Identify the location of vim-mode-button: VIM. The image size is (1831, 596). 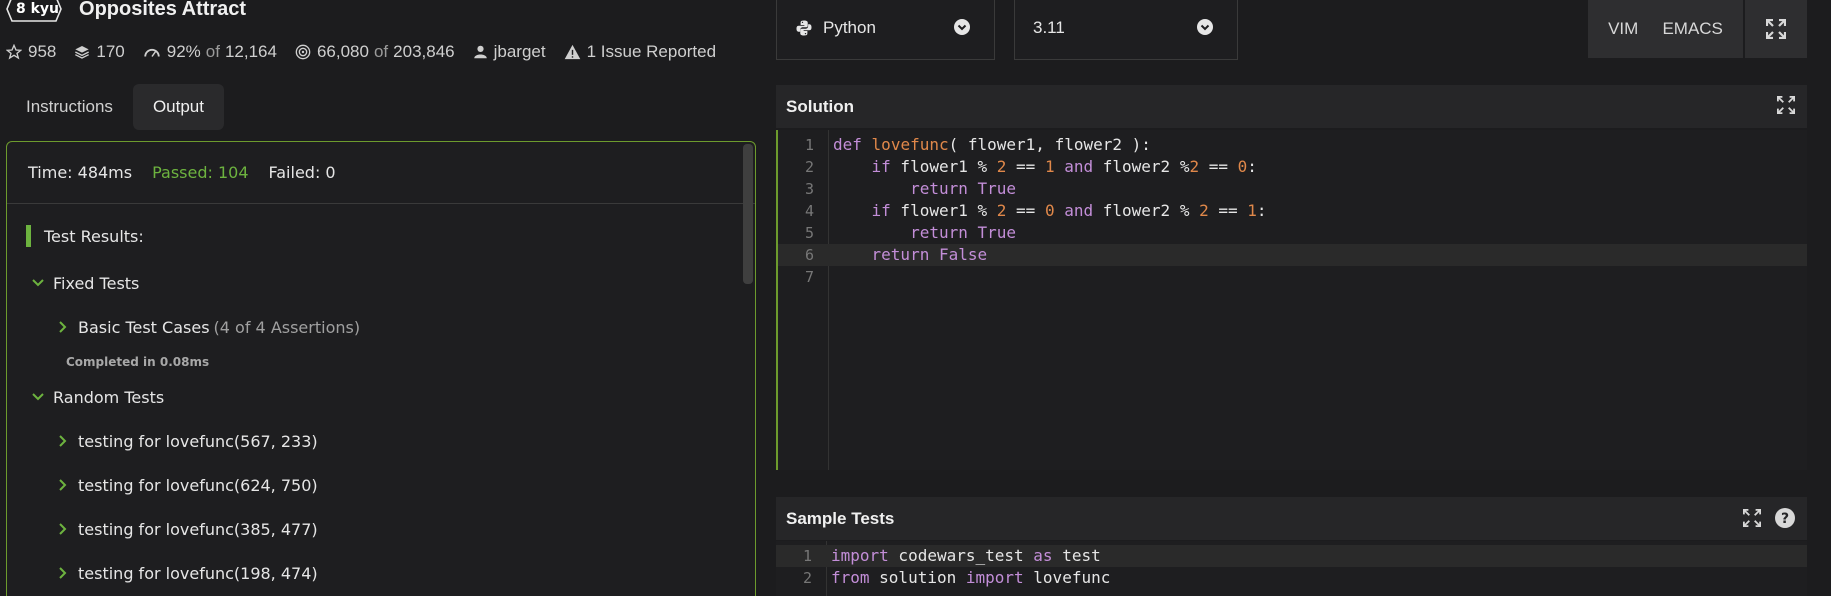
(1623, 29).